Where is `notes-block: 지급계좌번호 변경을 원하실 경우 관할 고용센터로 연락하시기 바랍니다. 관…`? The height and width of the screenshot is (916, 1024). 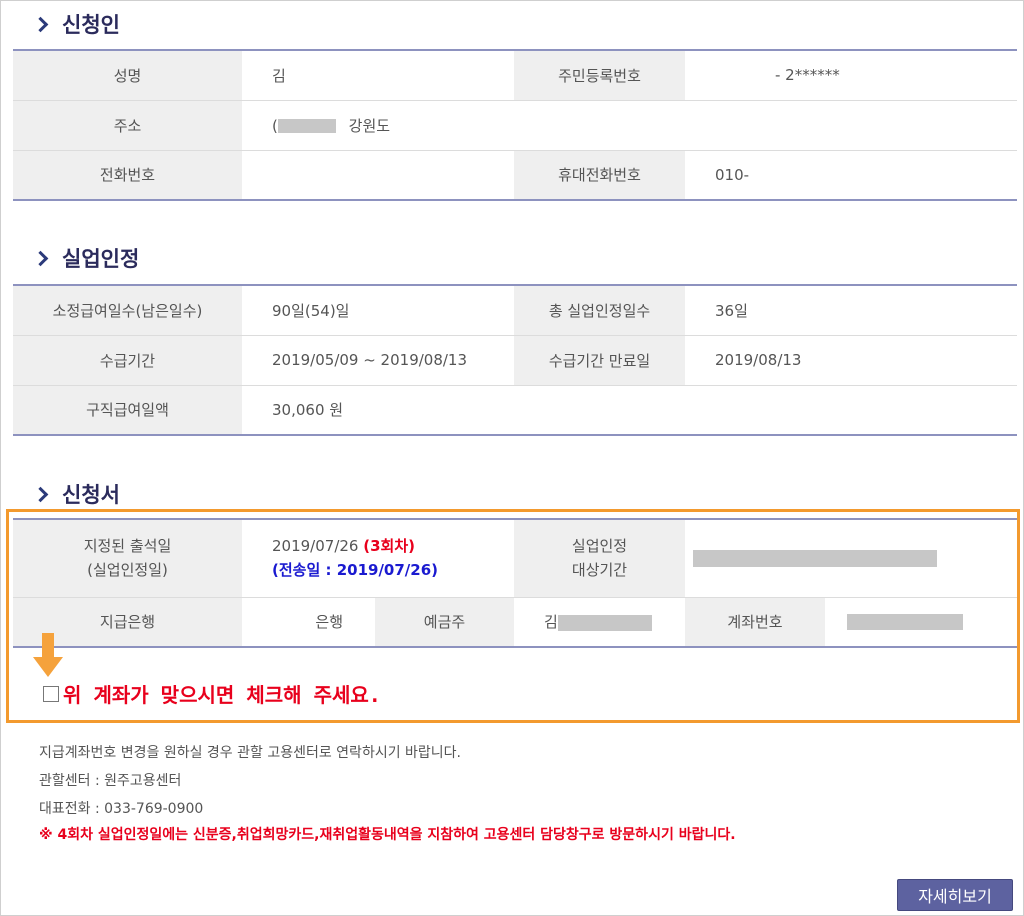 notes-block: 지급계좌번호 변경을 원하실 경우 관할 고용센터로 연락하시기 바랍니다. 관… is located at coordinates (250, 781).